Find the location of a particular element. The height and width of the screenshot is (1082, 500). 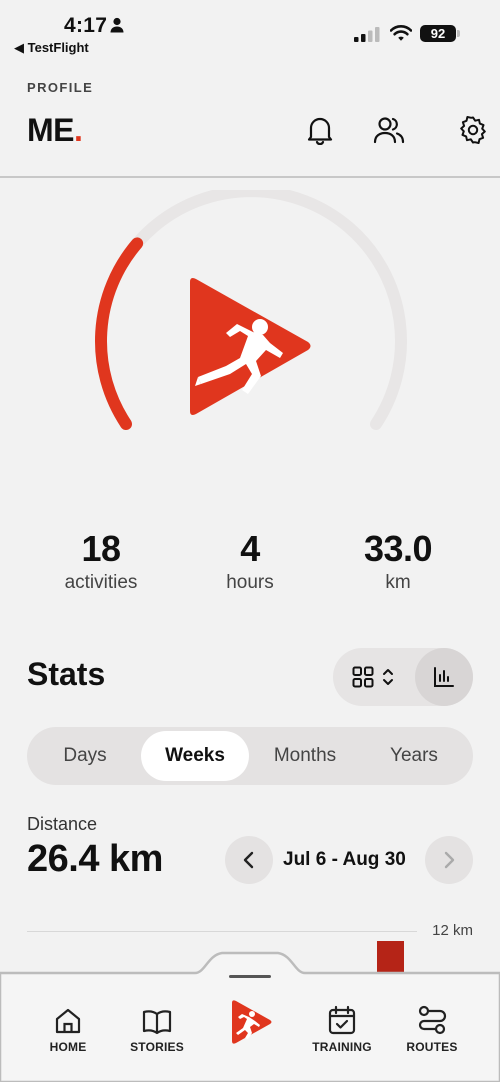

summary-value: 18 is located at coordinates (101, 548).